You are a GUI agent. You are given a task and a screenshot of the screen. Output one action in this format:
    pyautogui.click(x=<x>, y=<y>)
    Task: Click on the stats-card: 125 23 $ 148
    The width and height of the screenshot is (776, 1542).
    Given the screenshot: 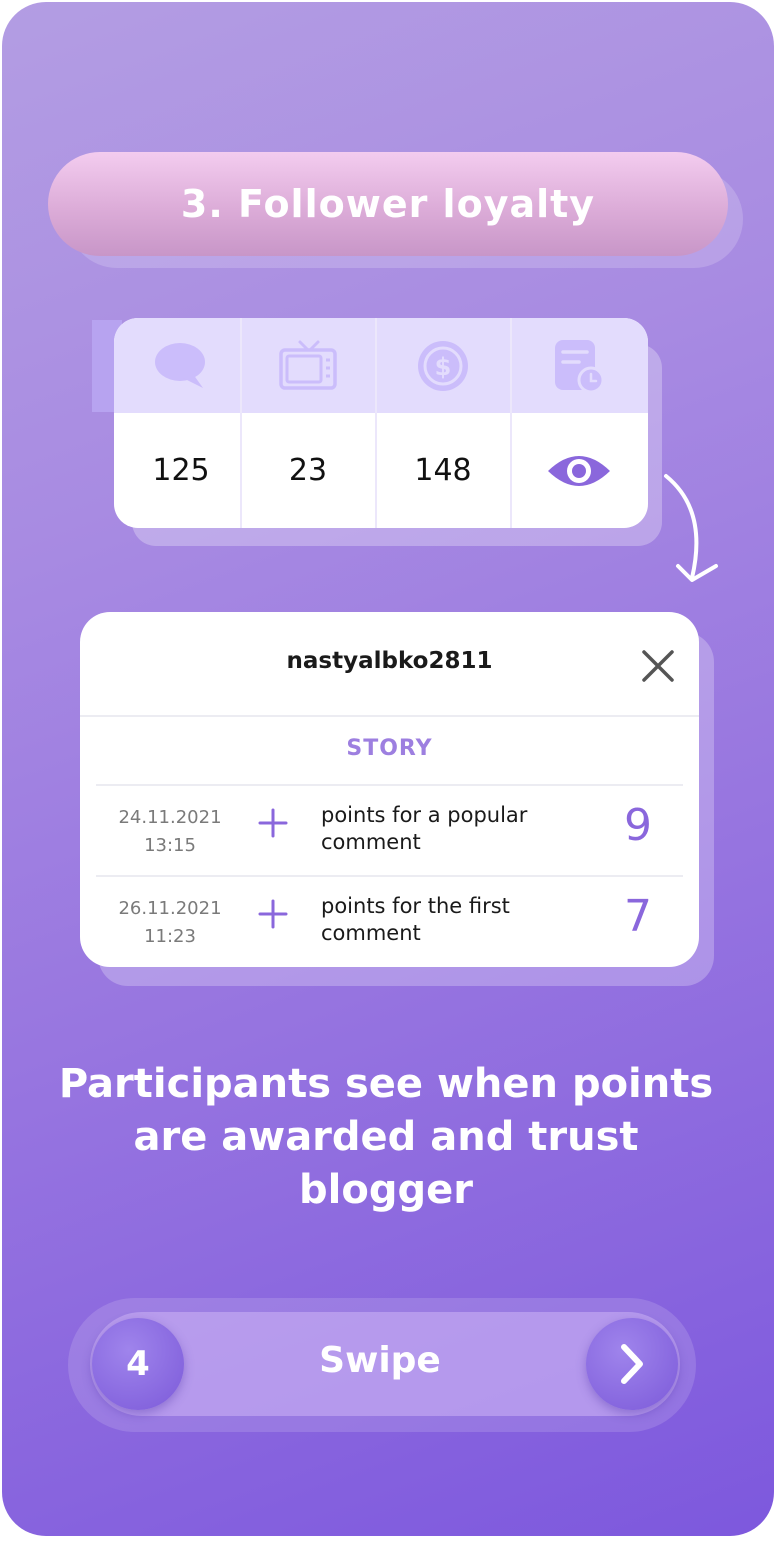 What is the action you would take?
    pyautogui.click(x=381, y=423)
    